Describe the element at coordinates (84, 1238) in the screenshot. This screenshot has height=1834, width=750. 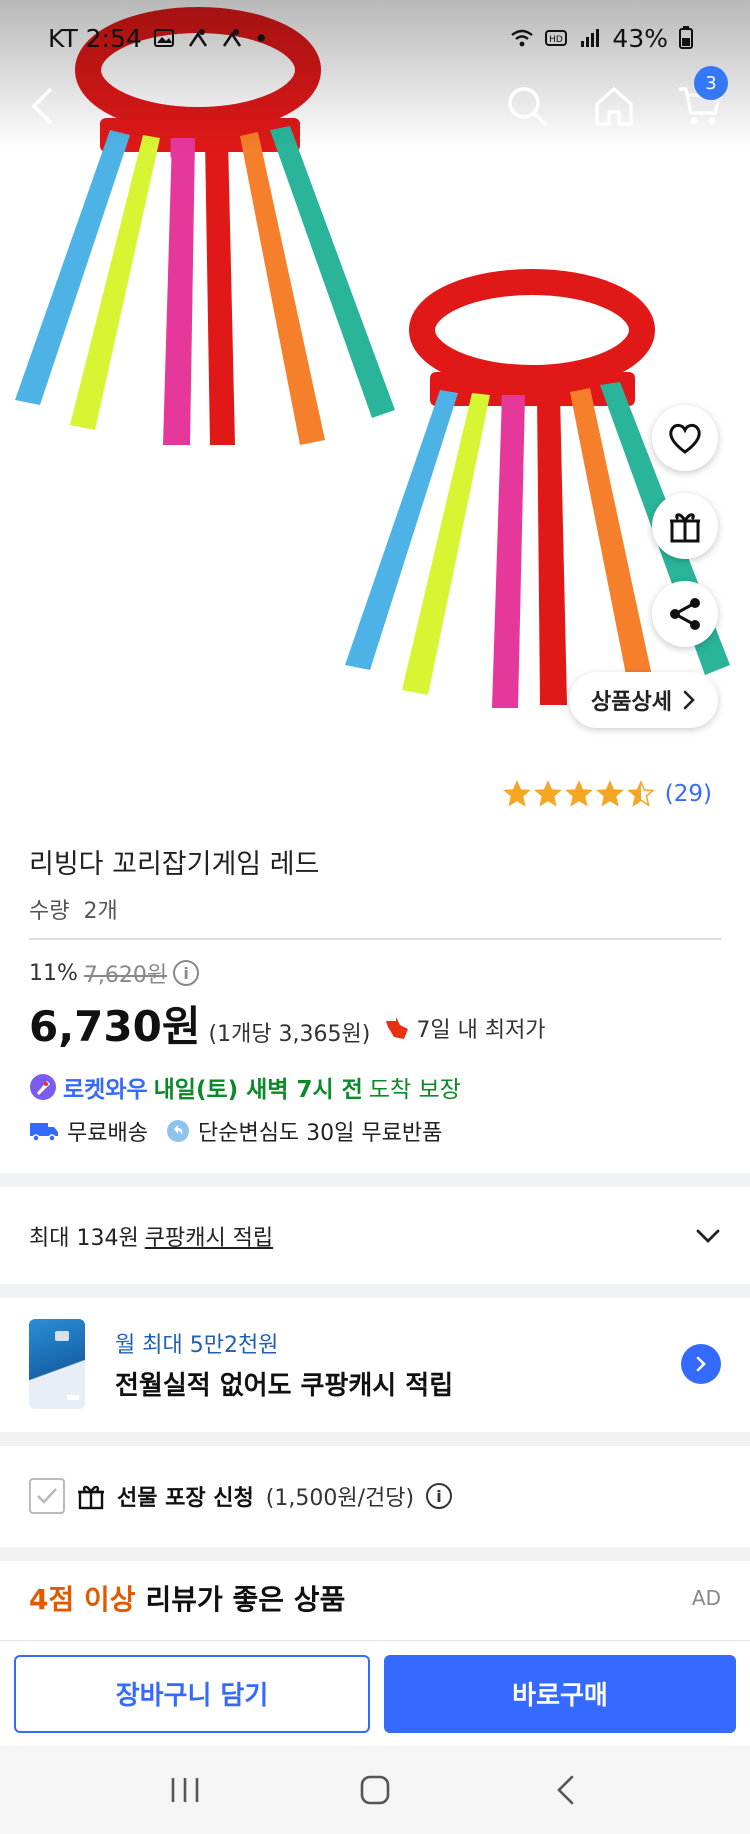
I see `cash-prefix: 최대 134원` at that location.